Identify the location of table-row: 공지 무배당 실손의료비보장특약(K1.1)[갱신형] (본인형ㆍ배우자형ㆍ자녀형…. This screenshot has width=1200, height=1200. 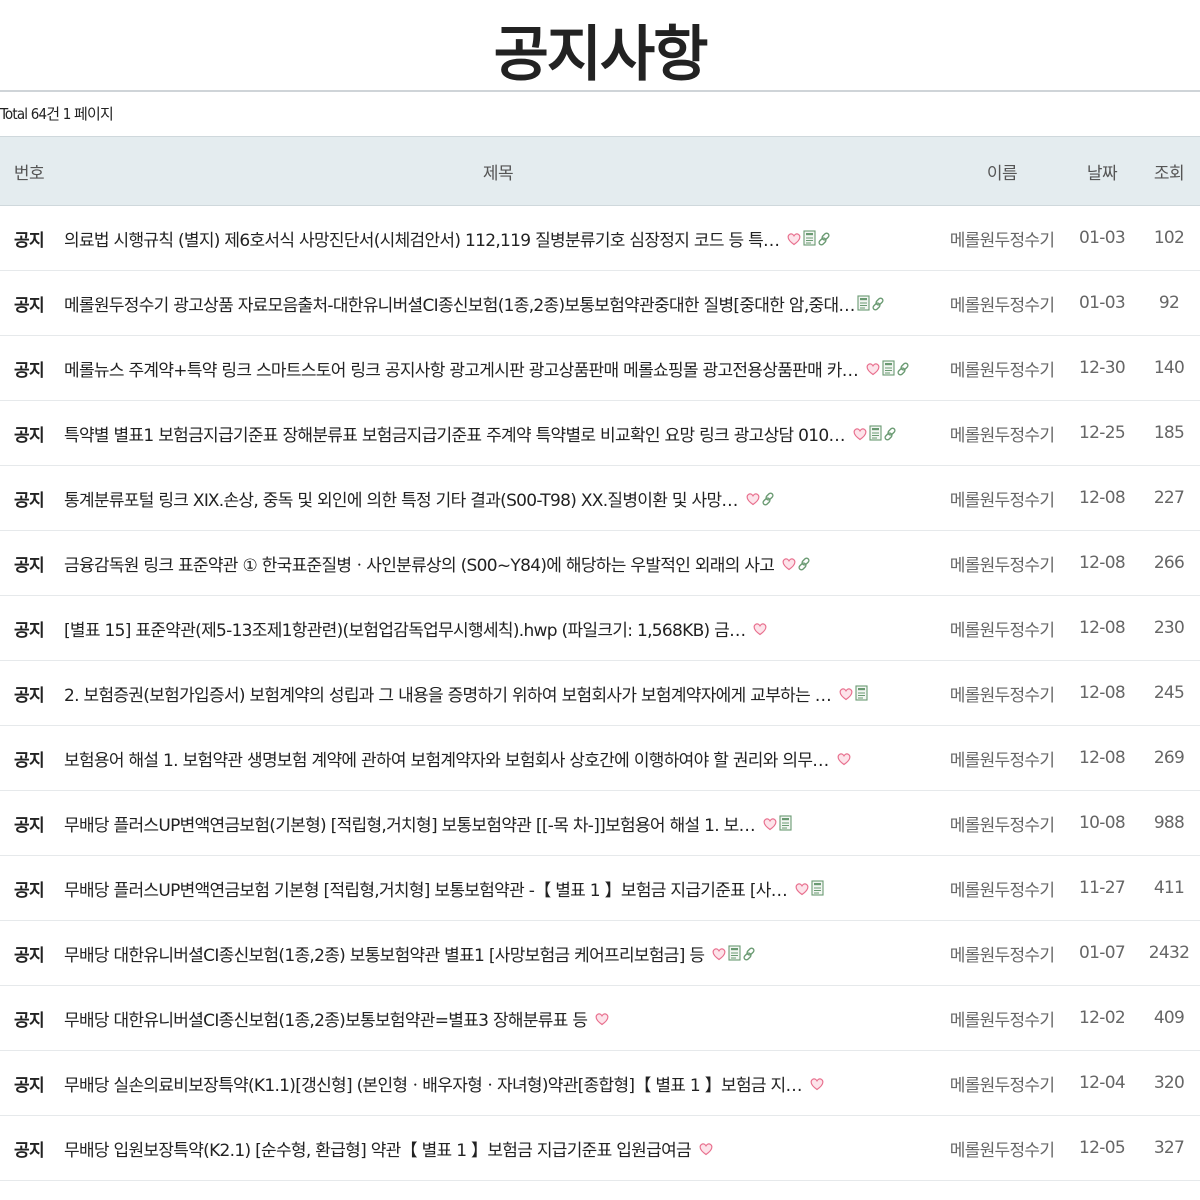
(600, 1083).